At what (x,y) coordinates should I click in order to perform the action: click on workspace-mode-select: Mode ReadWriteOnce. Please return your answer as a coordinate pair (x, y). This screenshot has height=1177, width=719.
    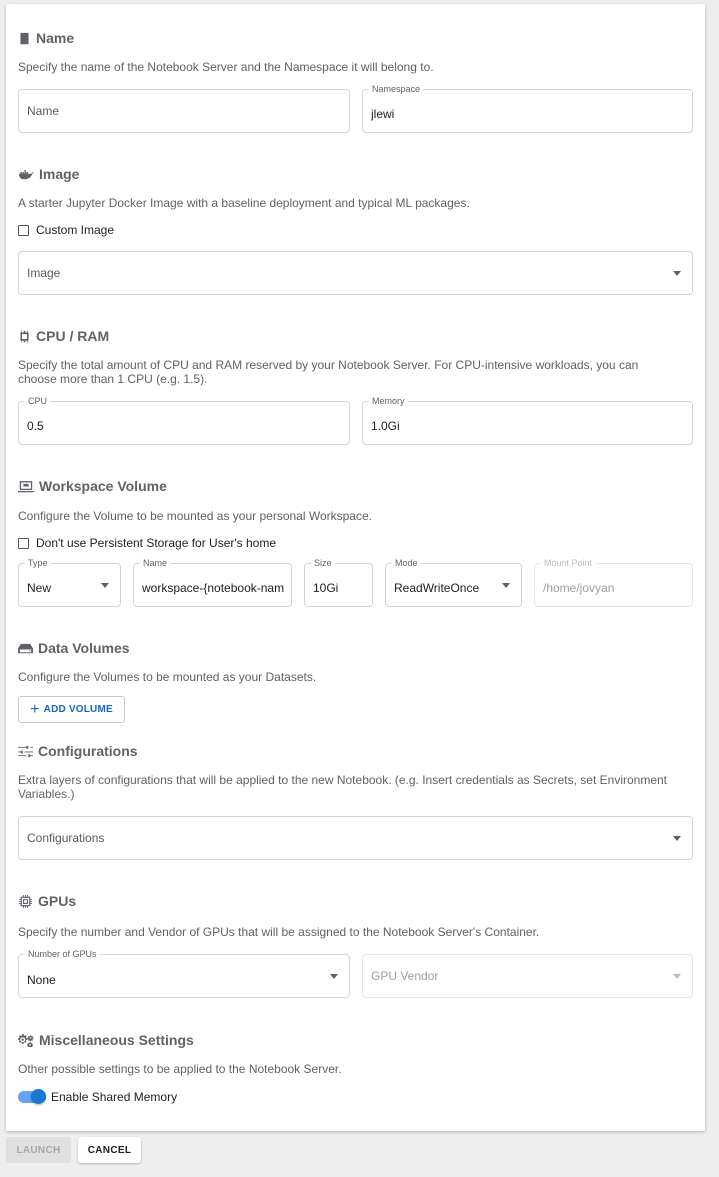
    Looking at the image, I should click on (453, 582).